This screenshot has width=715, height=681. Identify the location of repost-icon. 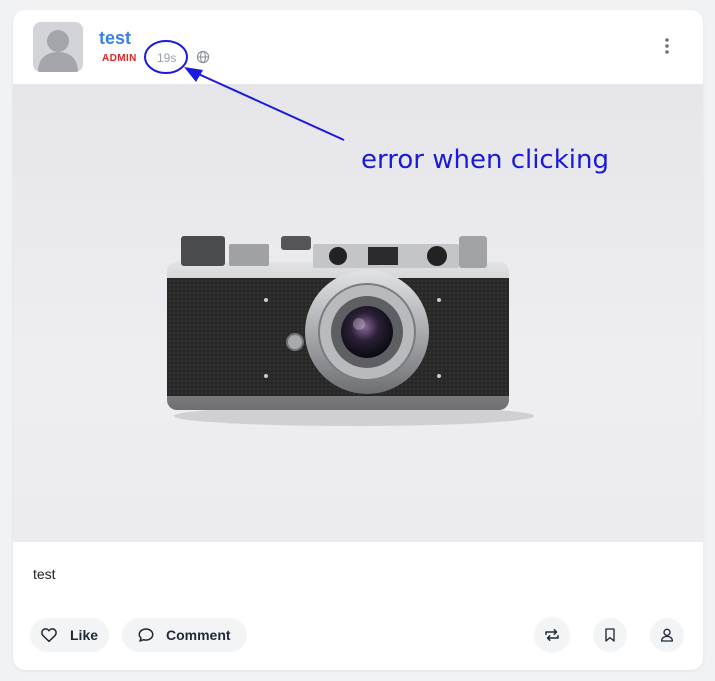
(552, 635).